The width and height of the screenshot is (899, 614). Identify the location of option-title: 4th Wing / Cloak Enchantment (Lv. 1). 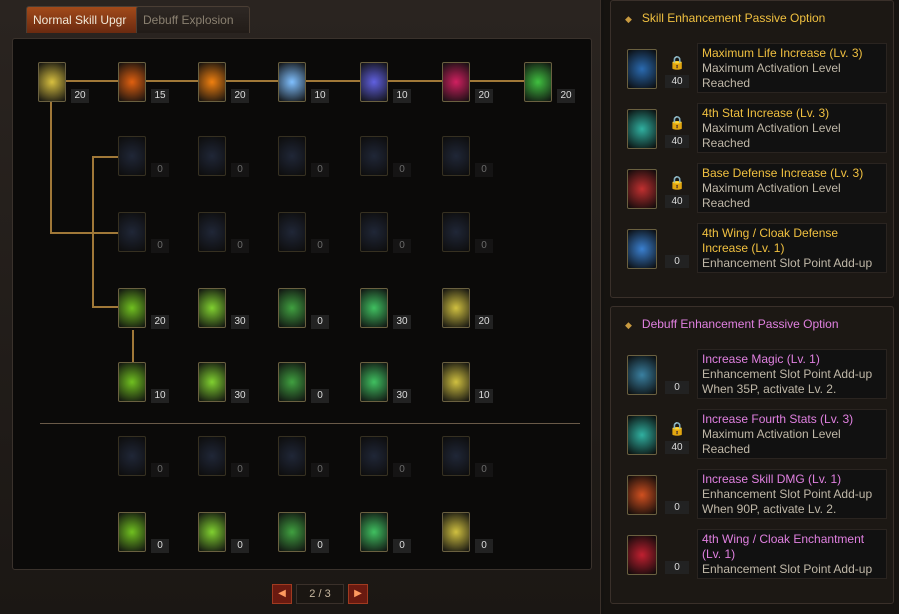
(783, 546).